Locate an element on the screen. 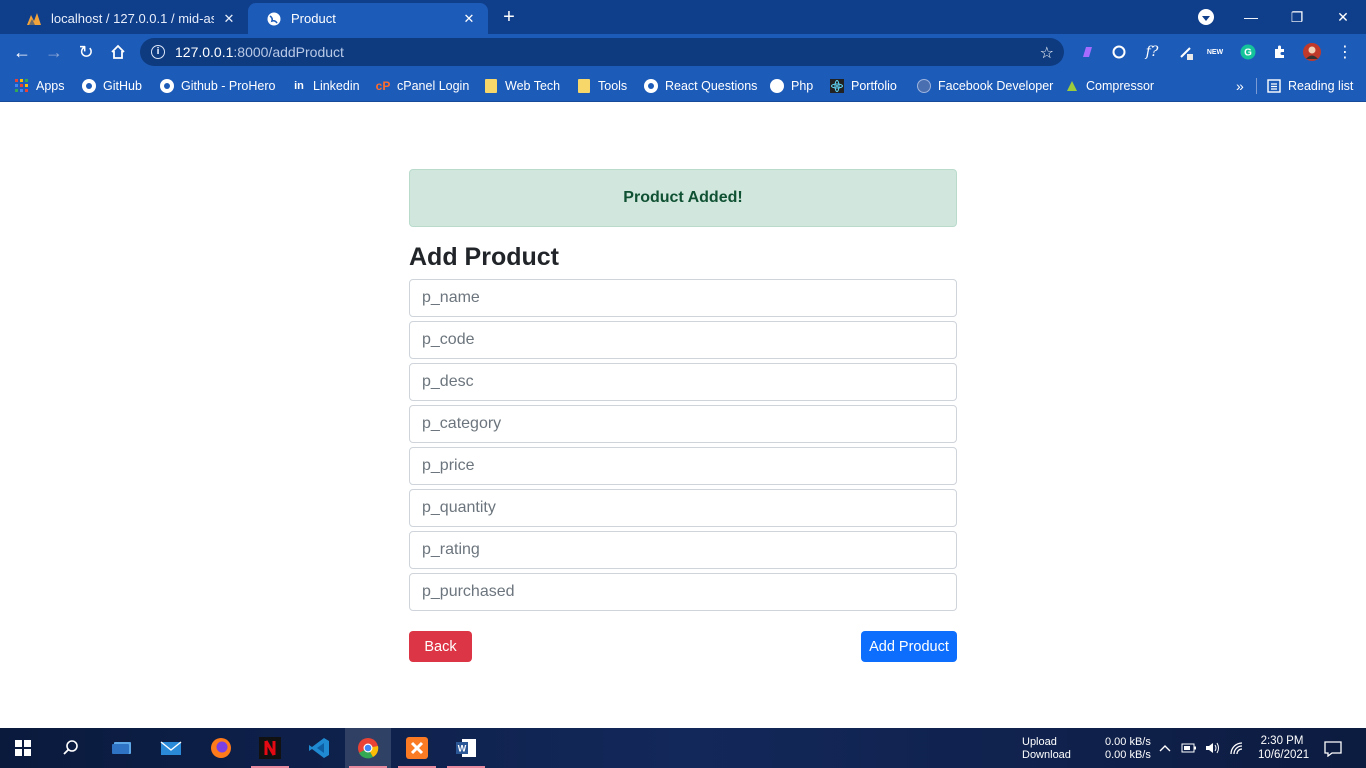 This screenshot has width=1366, height=768. bookmark-folder-tools: Tools is located at coordinates (602, 86).